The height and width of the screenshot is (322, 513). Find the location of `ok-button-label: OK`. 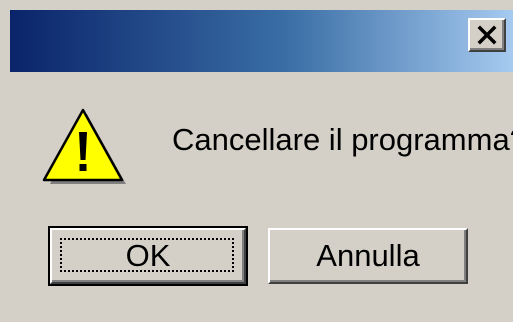

ok-button-label: OK is located at coordinates (148, 255).